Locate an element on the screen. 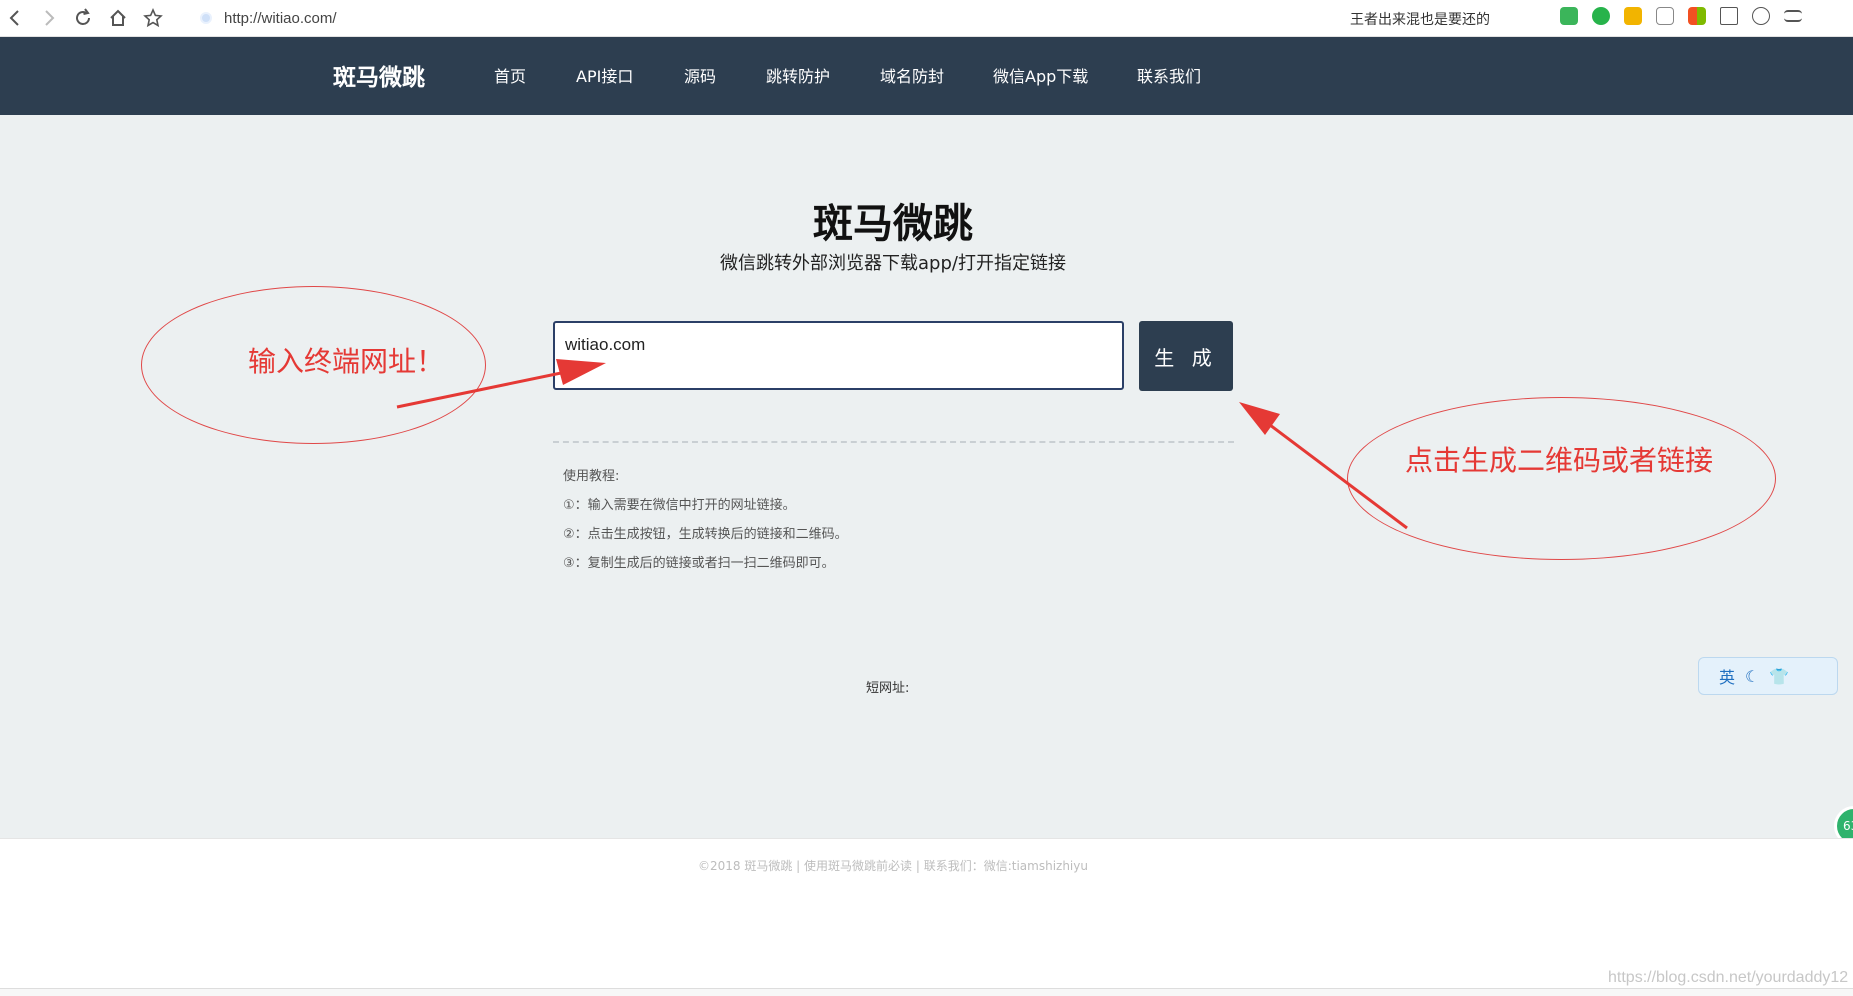 The image size is (1853, 996). browser-statusbar is located at coordinates (926, 992).